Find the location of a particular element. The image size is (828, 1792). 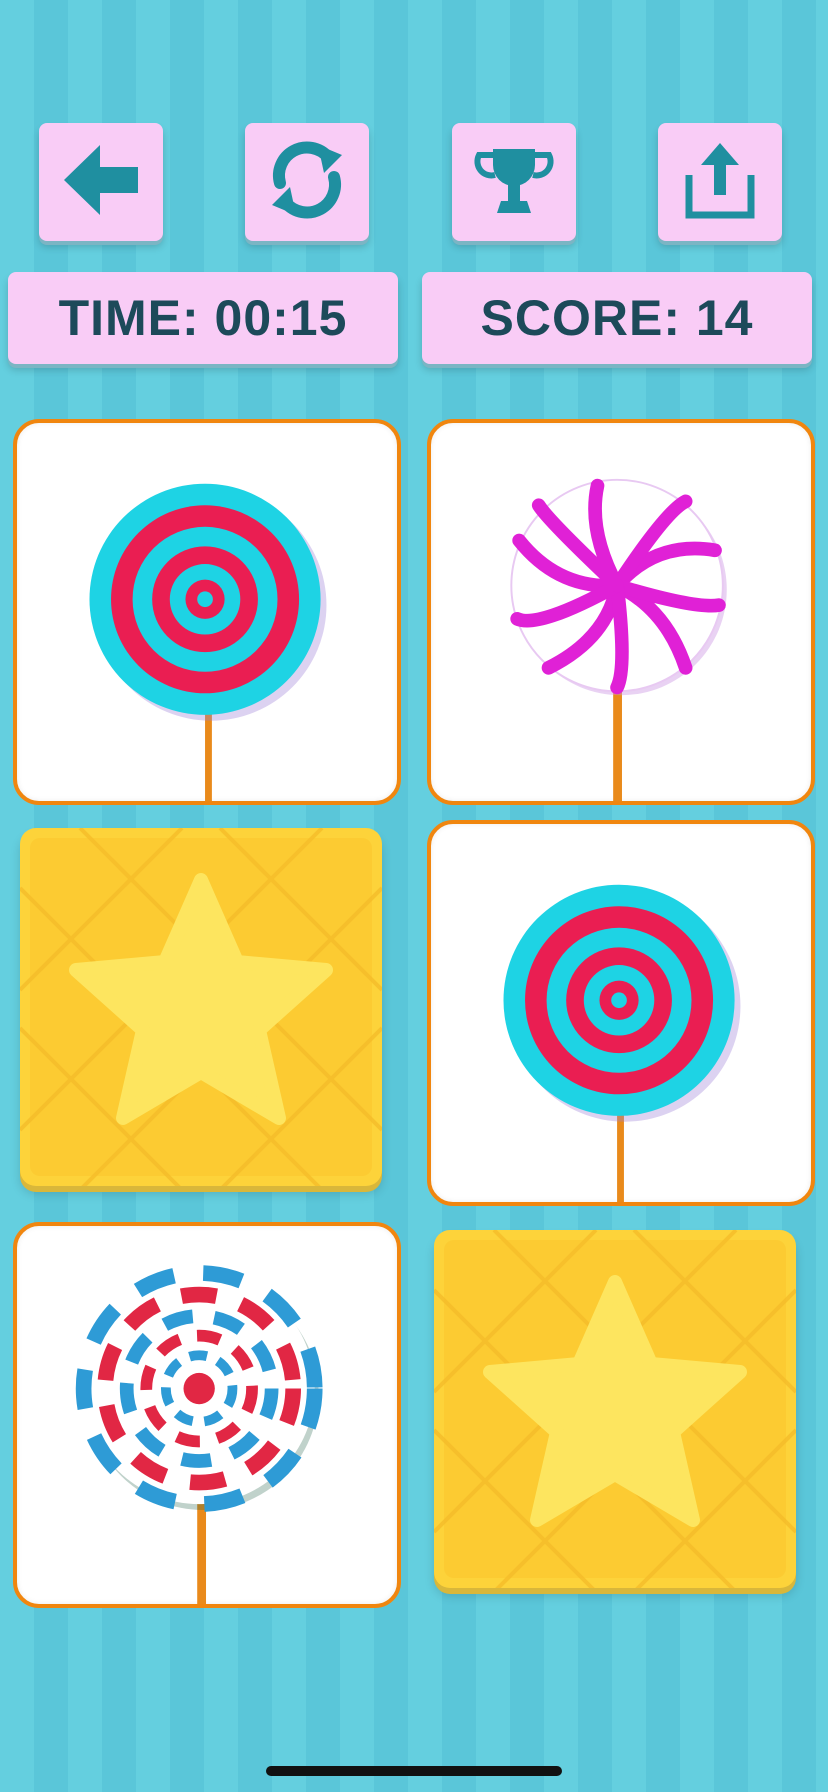

score-display: SCORE: 14 is located at coordinates (617, 318).